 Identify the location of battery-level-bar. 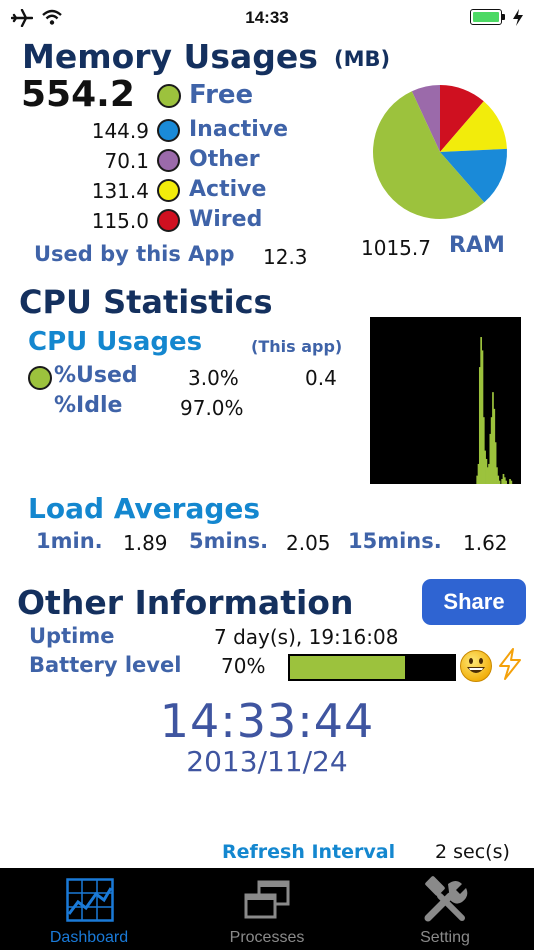
(372, 667).